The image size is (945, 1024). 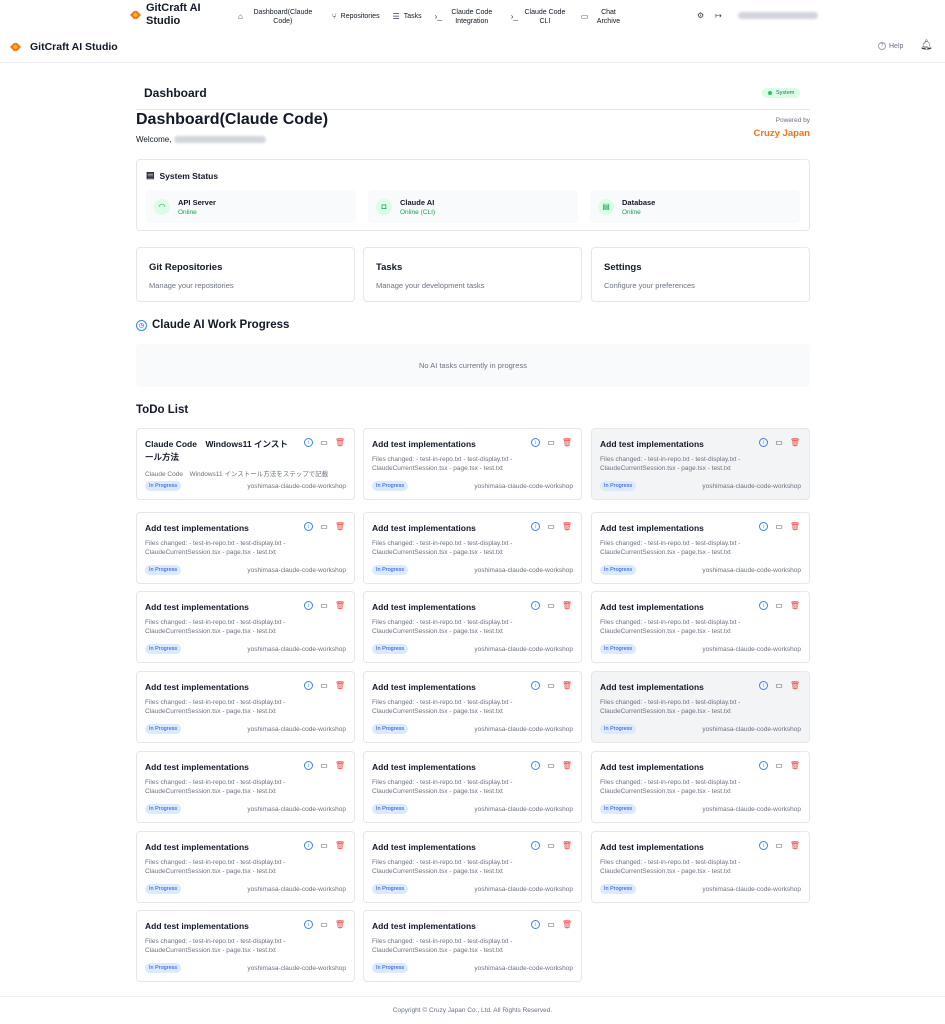 What do you see at coordinates (407, 16) in the screenshot?
I see `nav-tasks: ☰ Tasks` at bounding box center [407, 16].